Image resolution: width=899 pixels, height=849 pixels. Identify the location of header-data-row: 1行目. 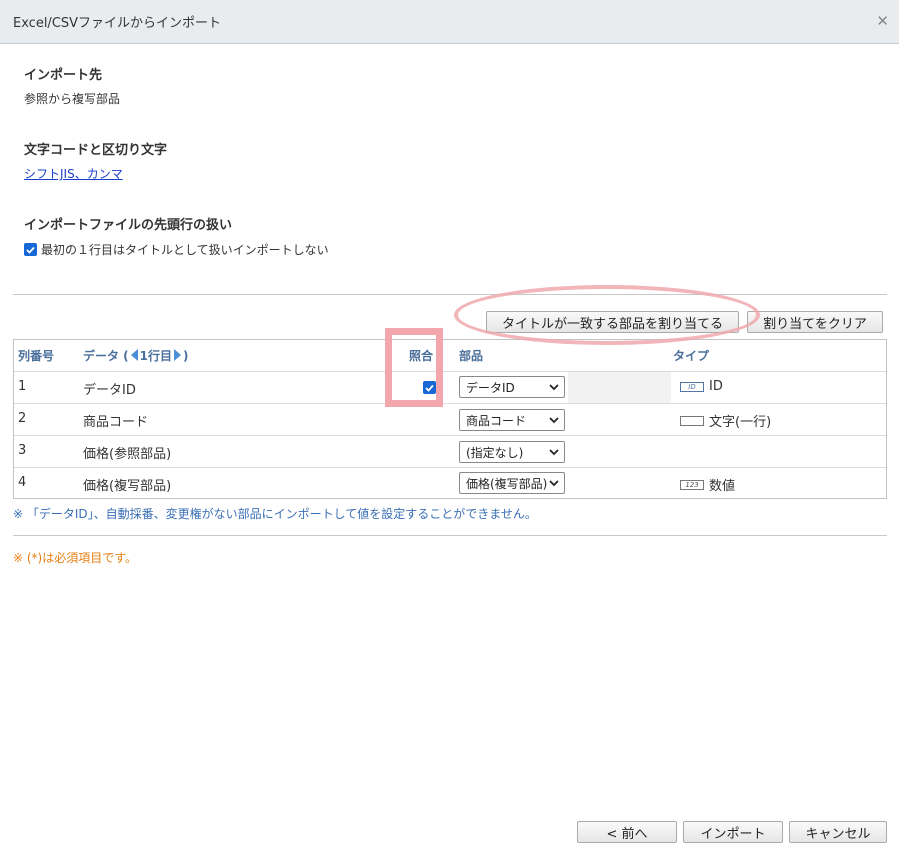
(156, 356).